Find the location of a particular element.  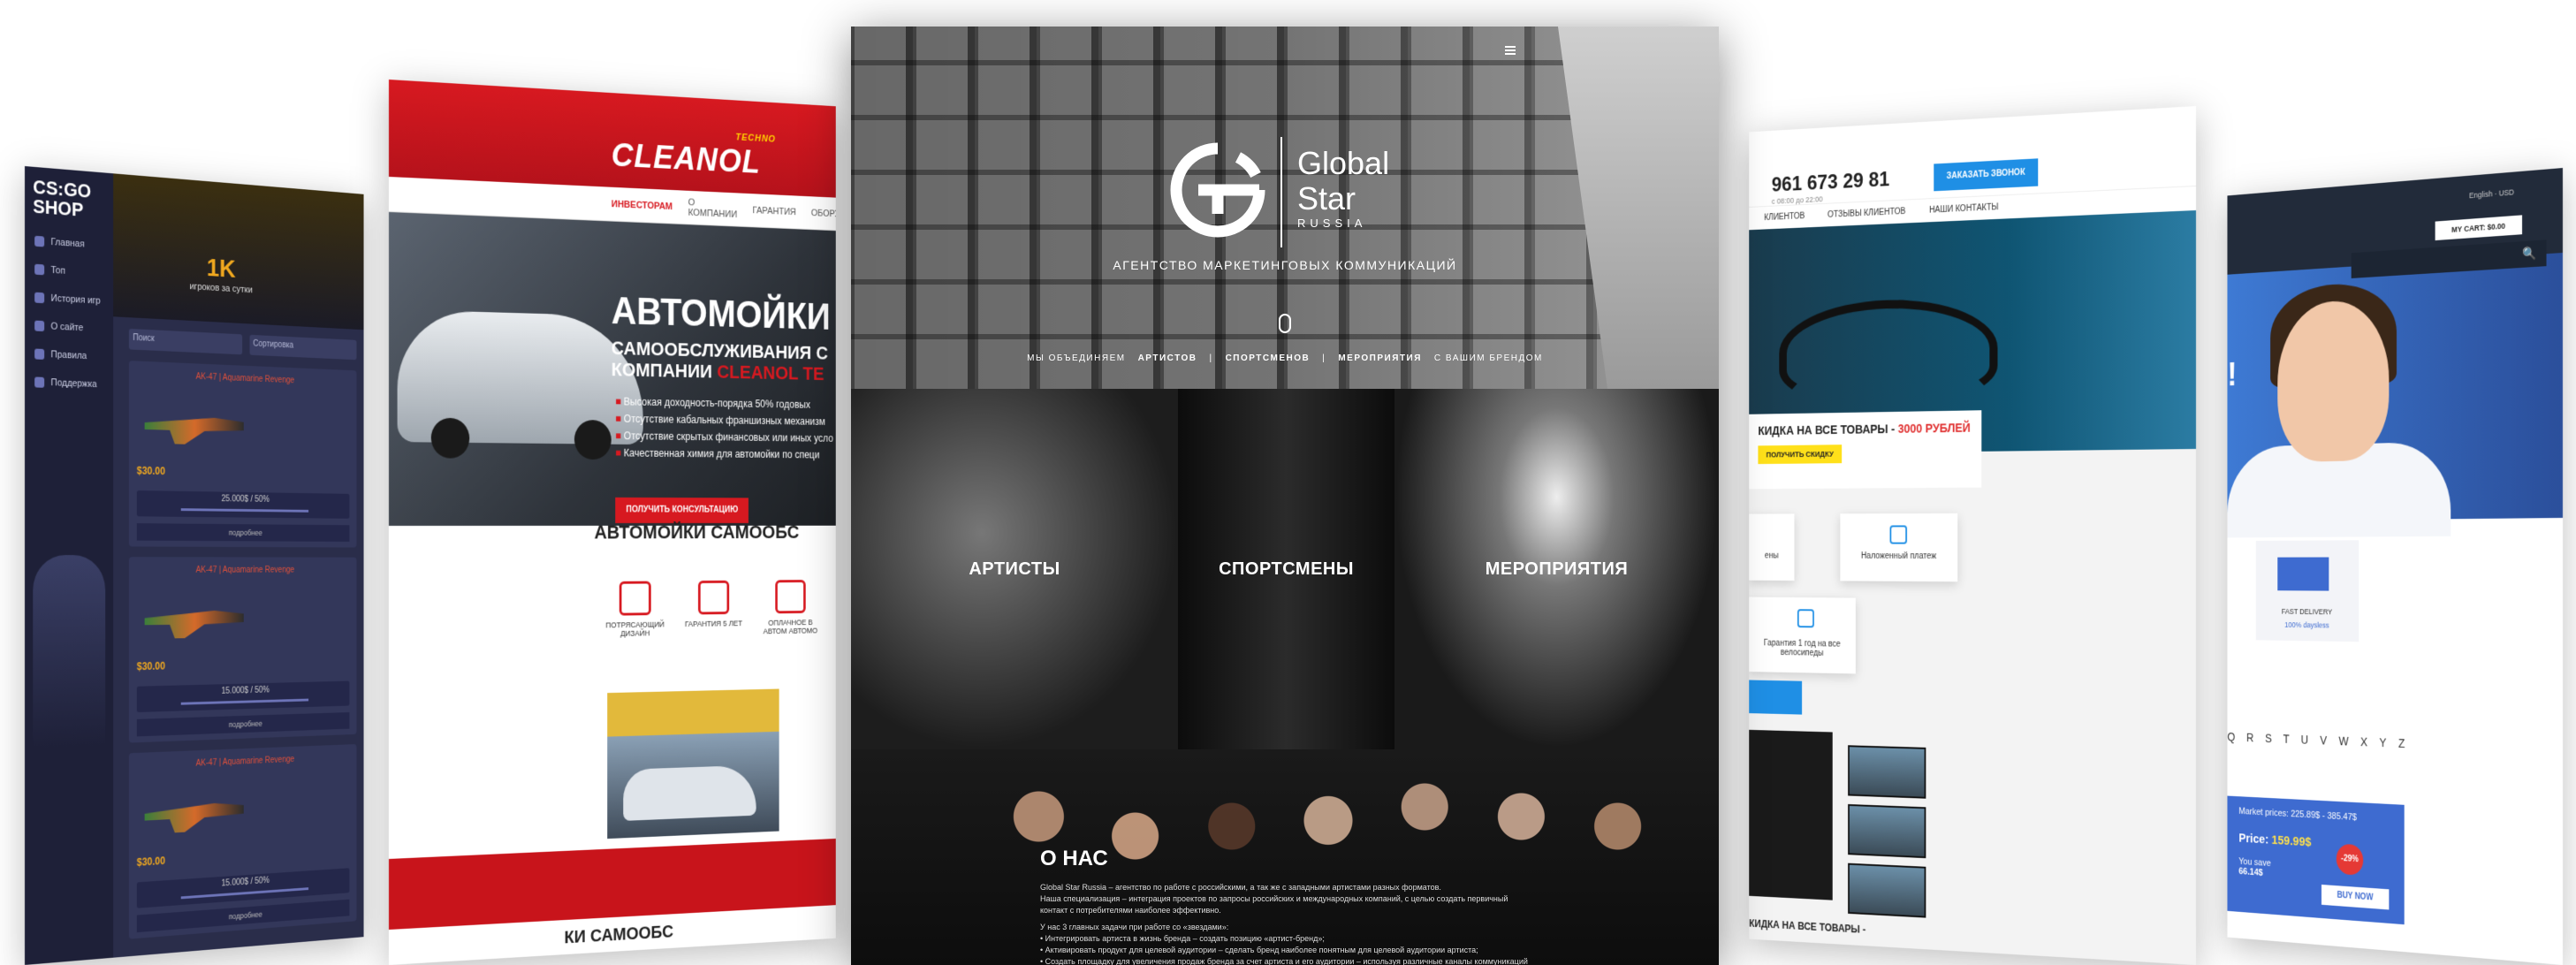

global-star-logo-icon is located at coordinates (1217, 190).